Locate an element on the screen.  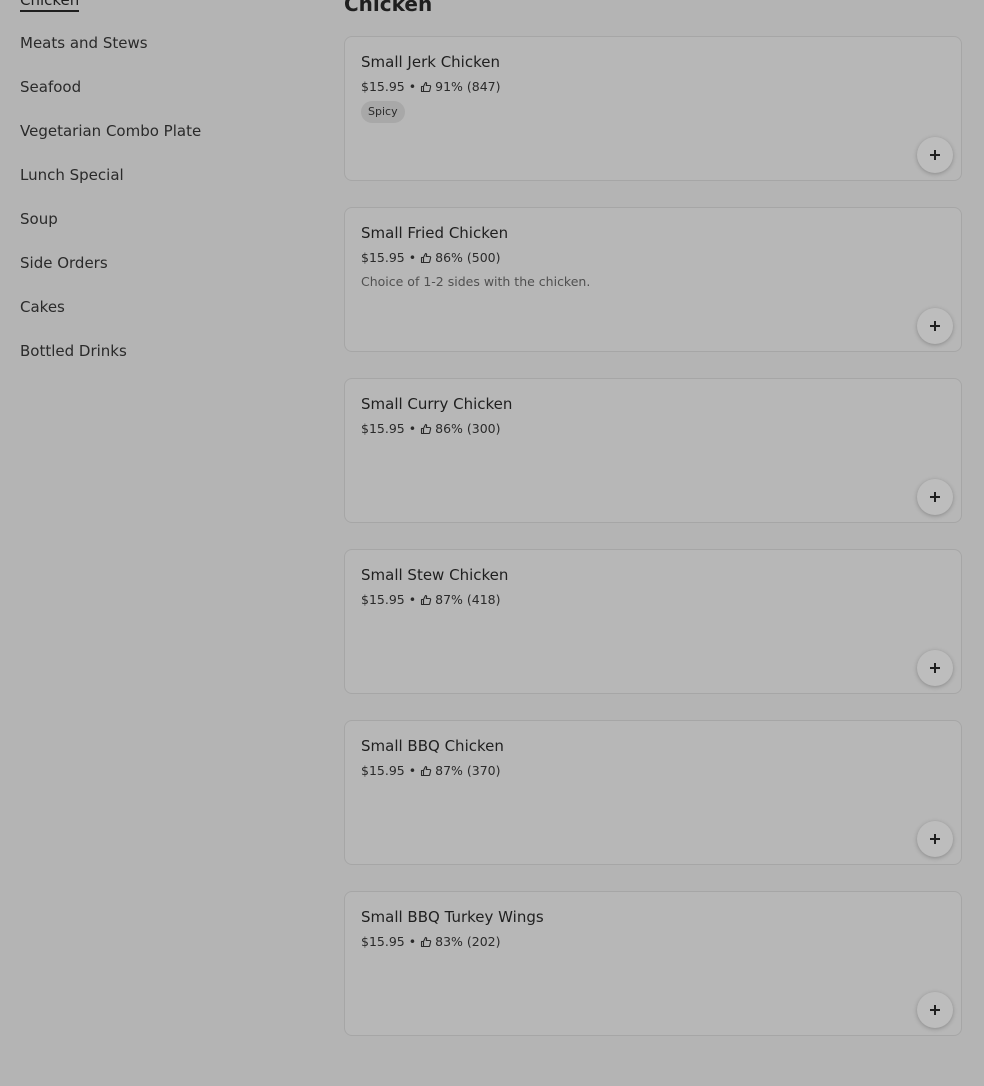
category-item-bottled-drinks: Bottled Drinks is located at coordinates (73, 351).